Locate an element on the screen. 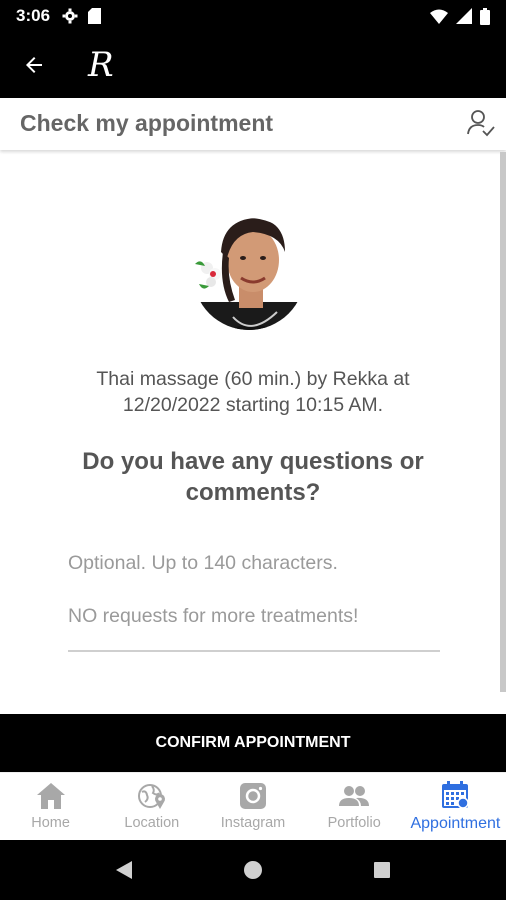 The height and width of the screenshot is (900, 506). square-recents-icon is located at coordinates (381, 870).